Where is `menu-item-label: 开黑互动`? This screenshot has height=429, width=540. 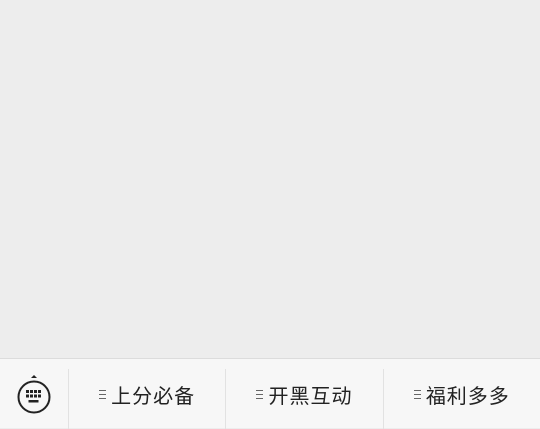 menu-item-label: 开黑互动 is located at coordinates (310, 395).